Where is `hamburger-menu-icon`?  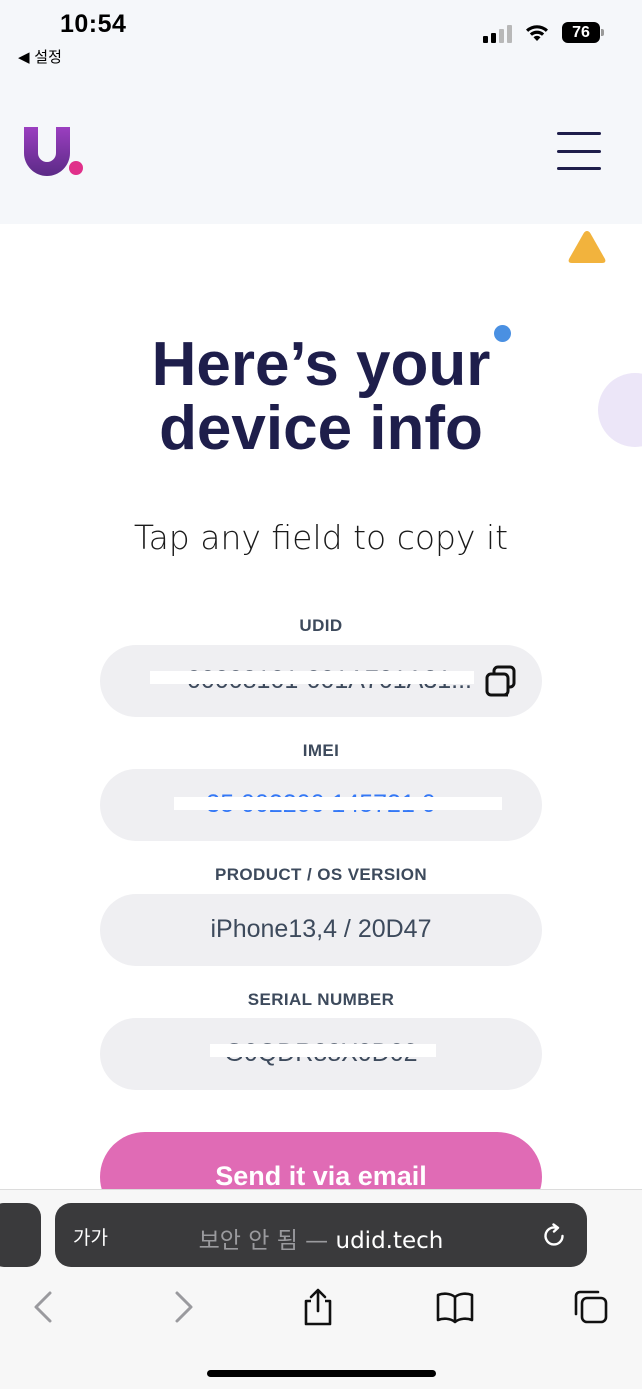 hamburger-menu-icon is located at coordinates (579, 151).